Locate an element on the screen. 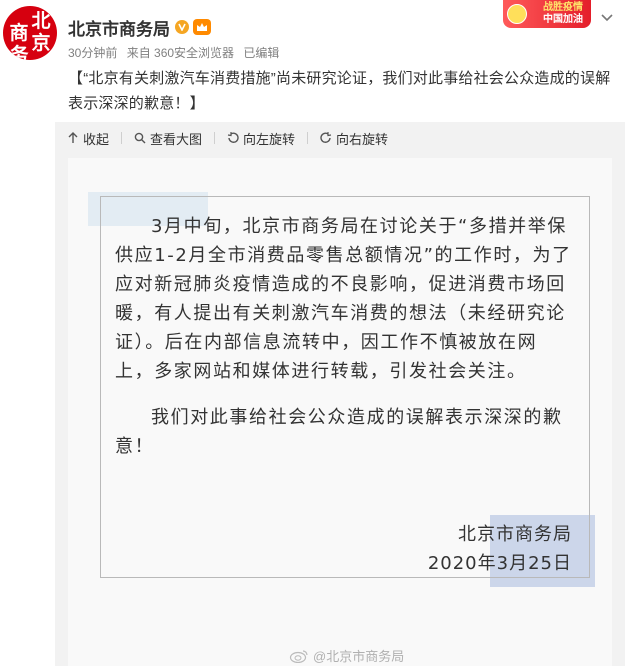 The height and width of the screenshot is (666, 625). emblem-icon is located at coordinates (517, 14).